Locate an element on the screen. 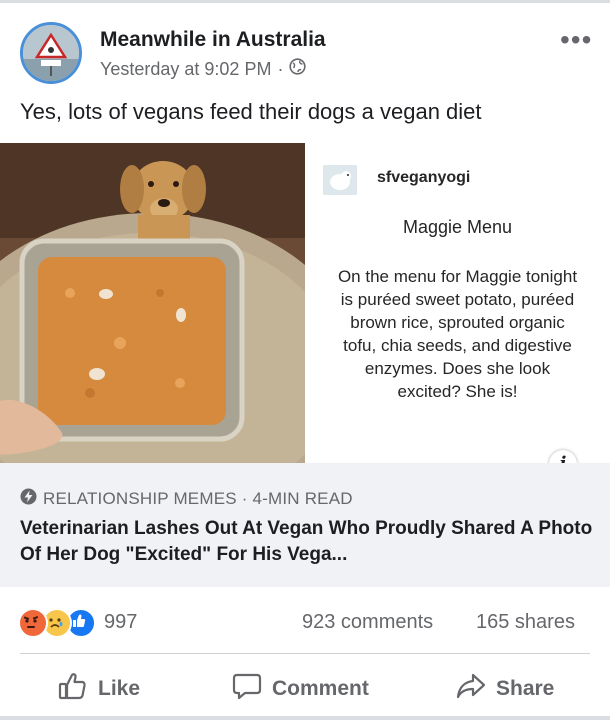  post-timestamp: Yesterday at 9:02 PM is located at coordinates (185, 69).